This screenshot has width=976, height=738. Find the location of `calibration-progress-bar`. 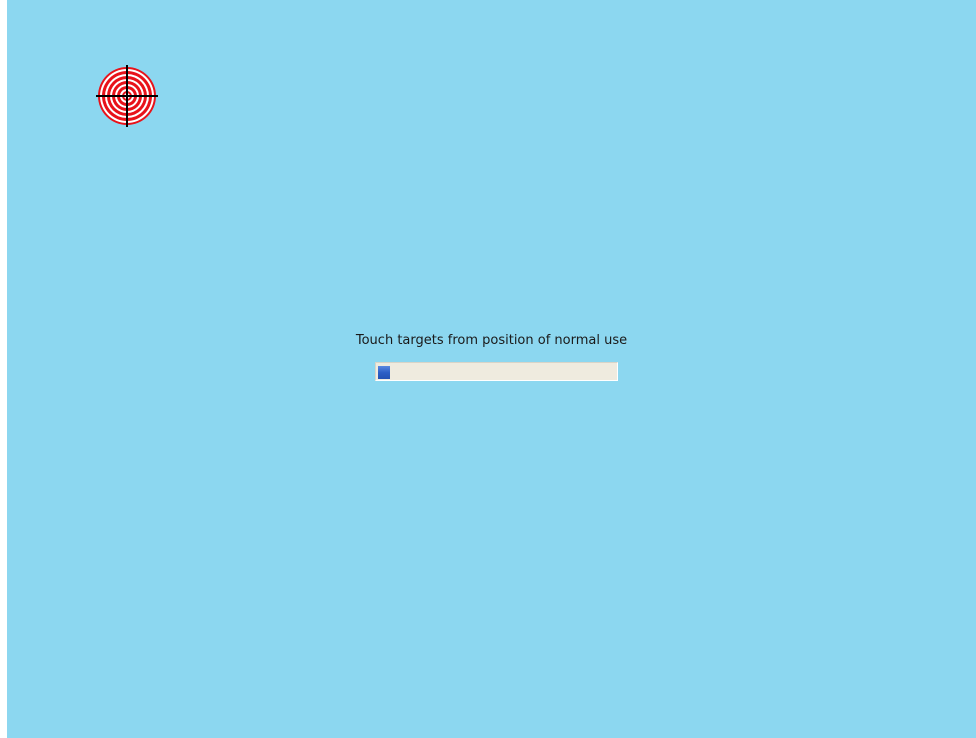

calibration-progress-bar is located at coordinates (496, 371).